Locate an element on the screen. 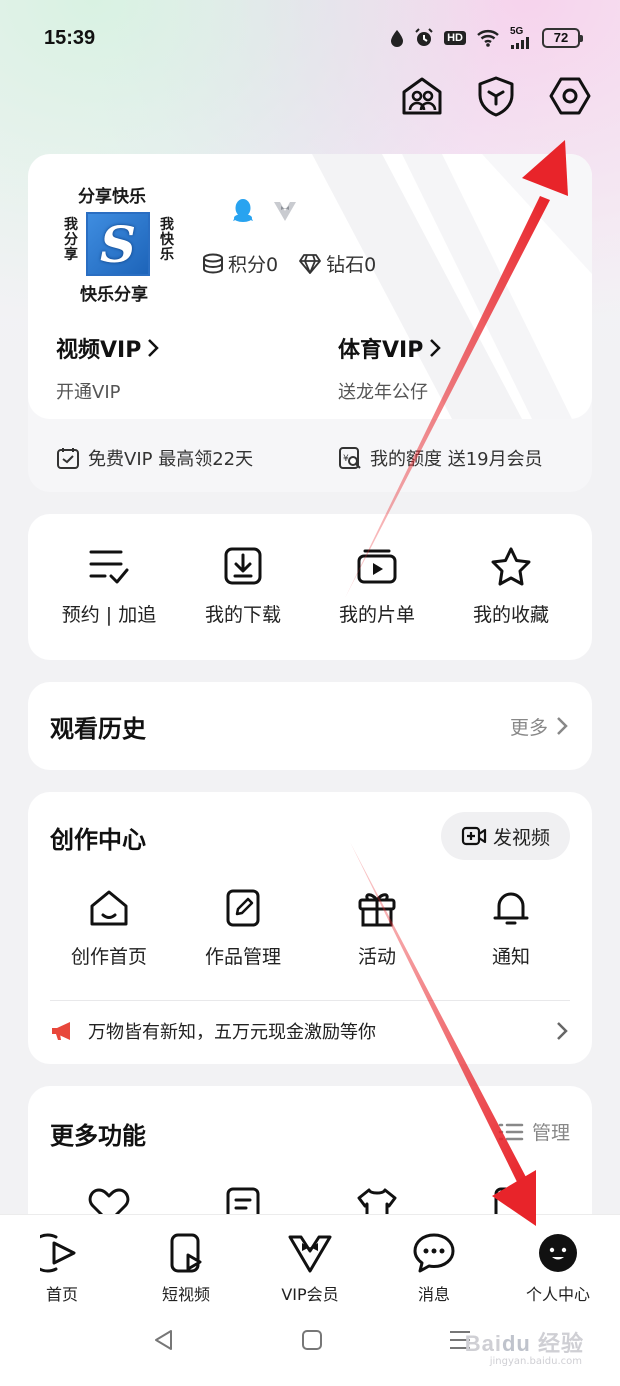 The width and height of the screenshot is (620, 1386). free-vip-text: 免费VIP 最高领22天 is located at coordinates (171, 459).